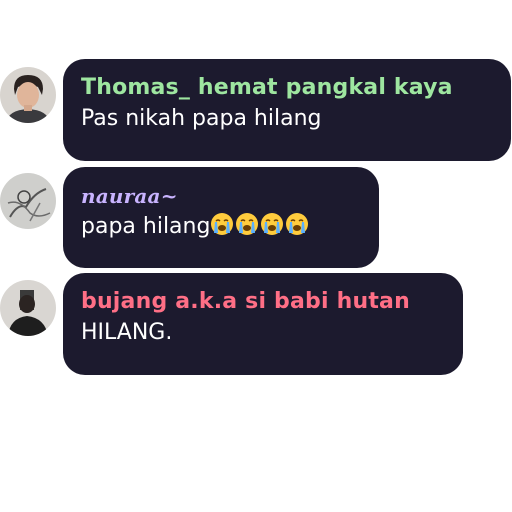 This screenshot has width=512, height=512. What do you see at coordinates (127, 332) in the screenshot?
I see `message-text: HILANG.` at bounding box center [127, 332].